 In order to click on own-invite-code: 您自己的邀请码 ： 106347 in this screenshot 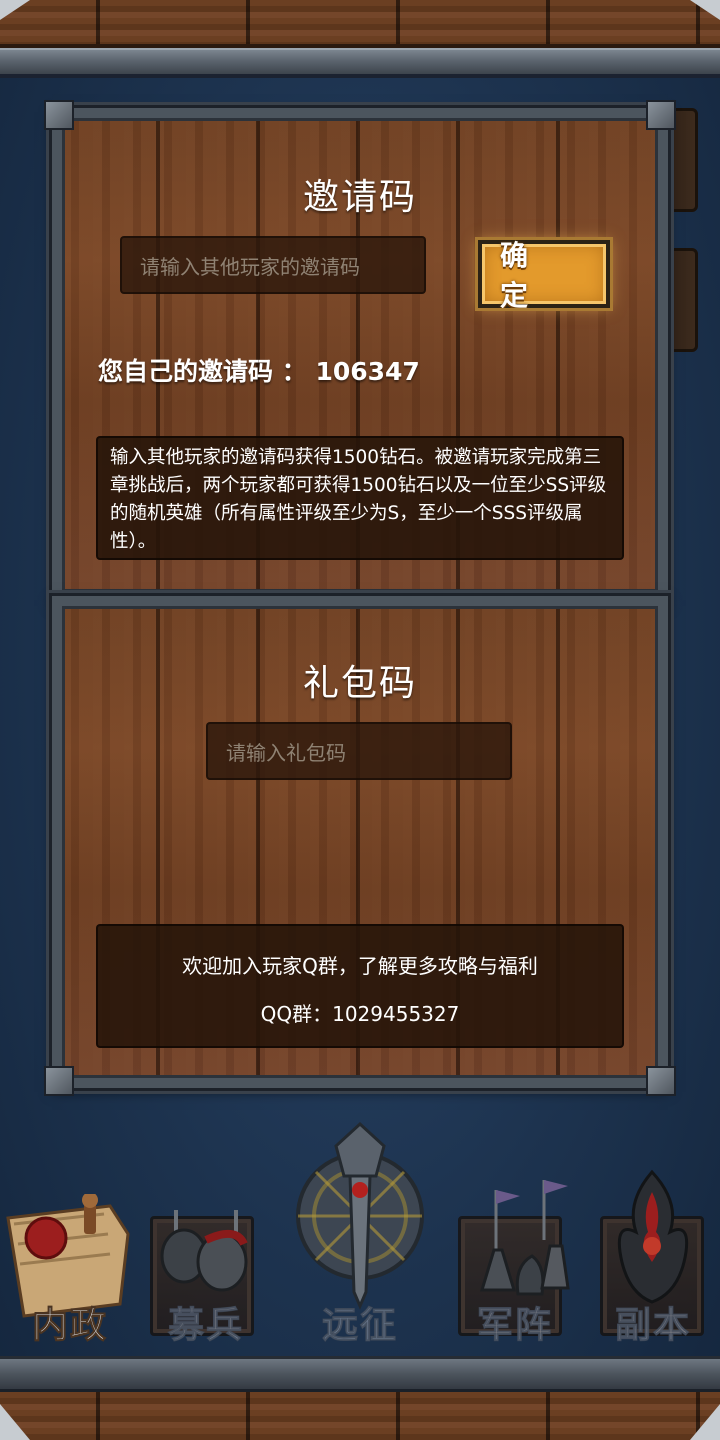, I will do `click(259, 370)`.